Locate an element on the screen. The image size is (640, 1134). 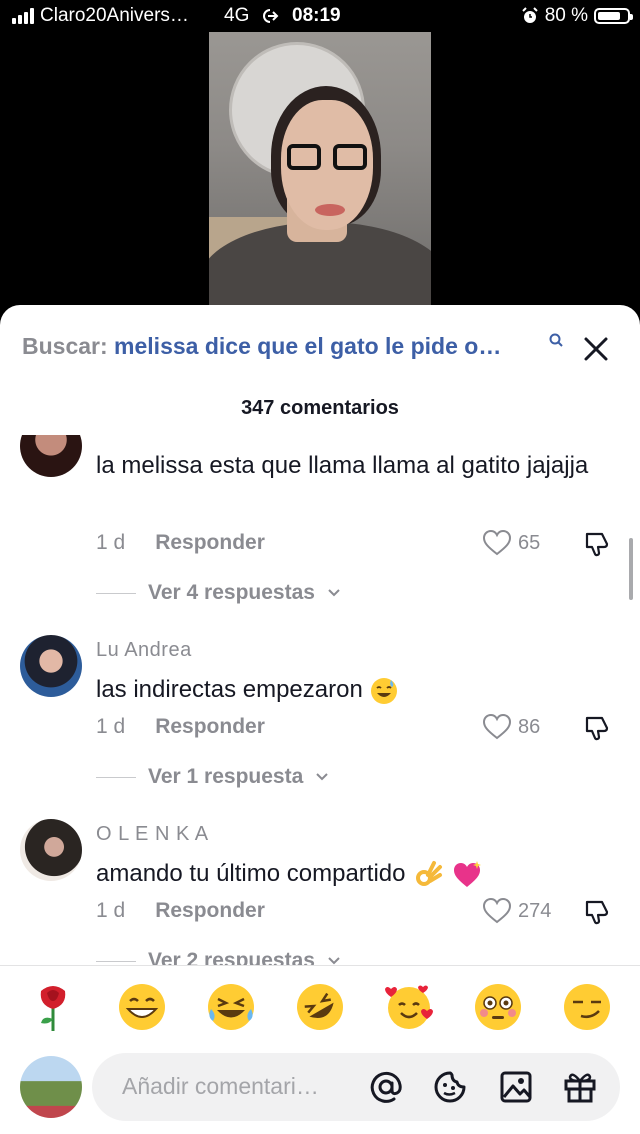
my-avatar is located at coordinates (51, 1087).